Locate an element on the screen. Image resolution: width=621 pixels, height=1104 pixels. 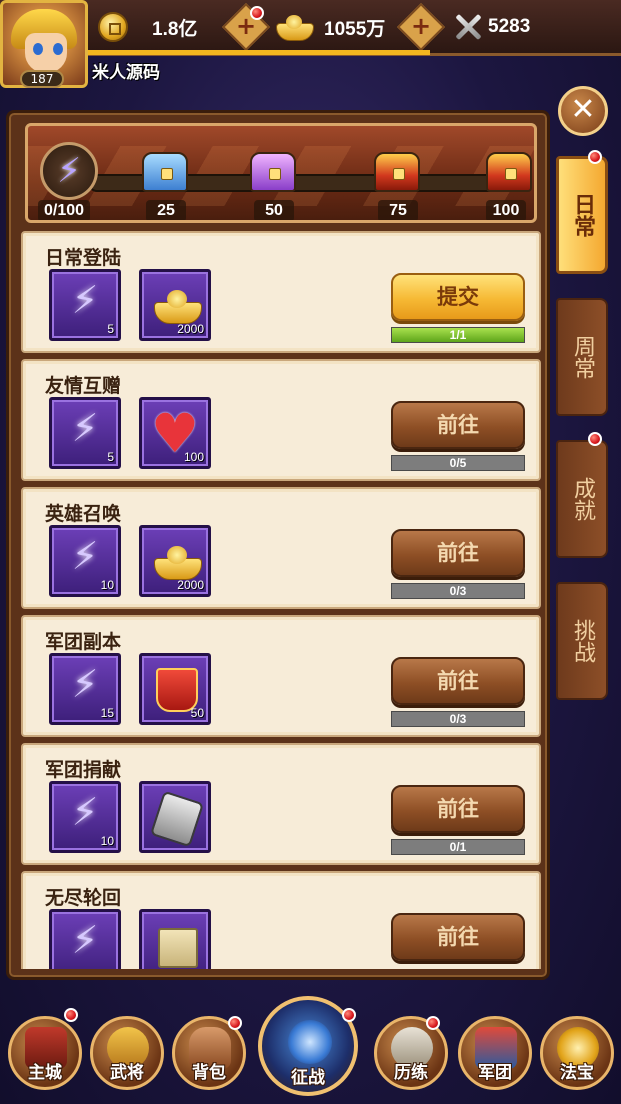
nav-training-badge is located at coordinates (433, 1023).